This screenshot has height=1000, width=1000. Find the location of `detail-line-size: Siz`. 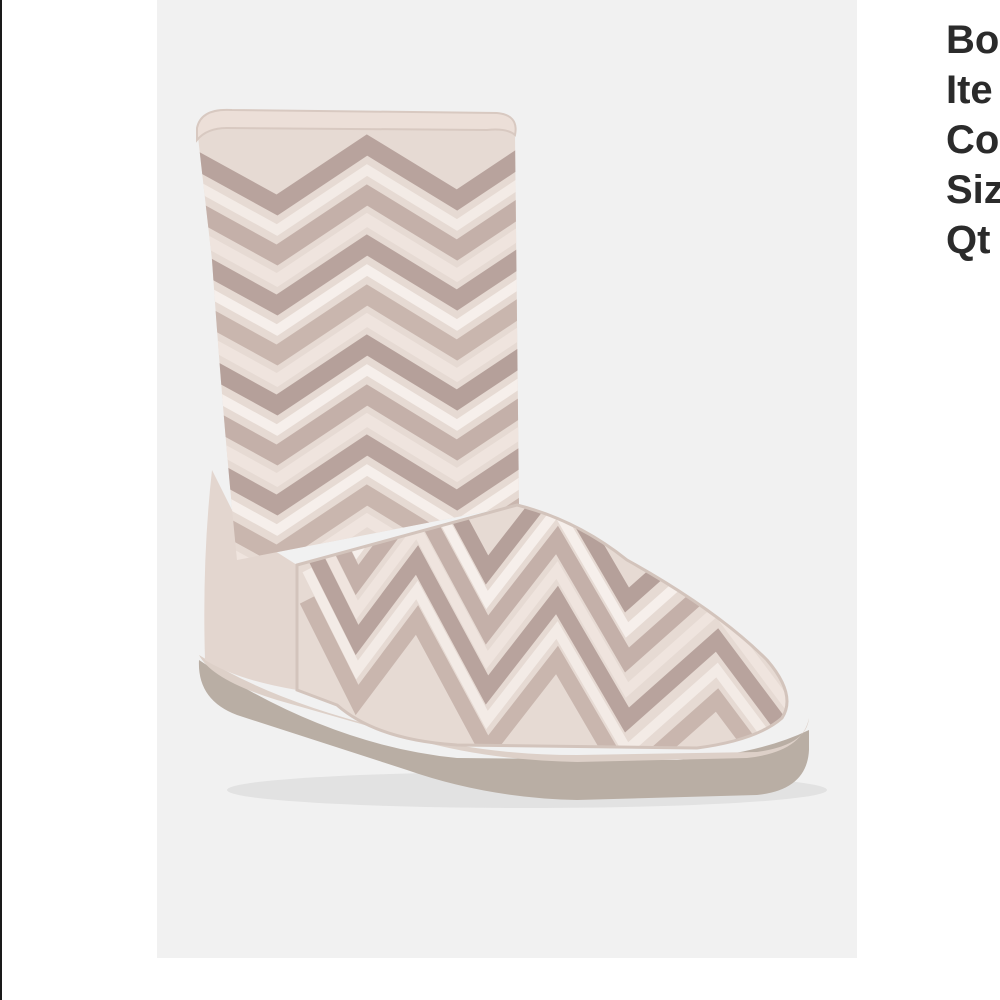

detail-line-size: Siz is located at coordinates (973, 190).